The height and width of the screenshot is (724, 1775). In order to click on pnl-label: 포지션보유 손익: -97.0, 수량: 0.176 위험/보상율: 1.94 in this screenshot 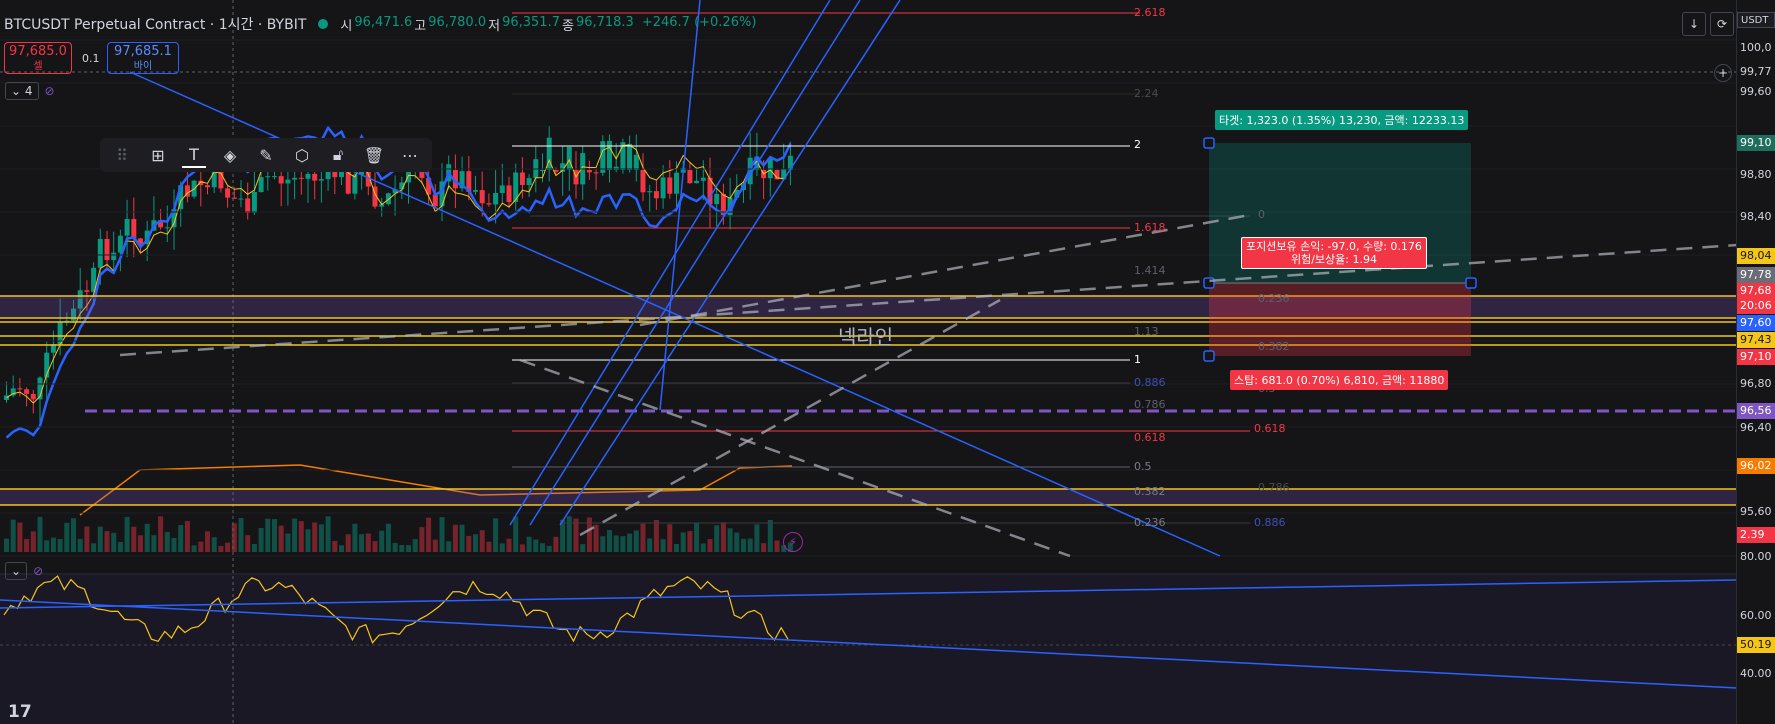, I will do `click(1334, 253)`.